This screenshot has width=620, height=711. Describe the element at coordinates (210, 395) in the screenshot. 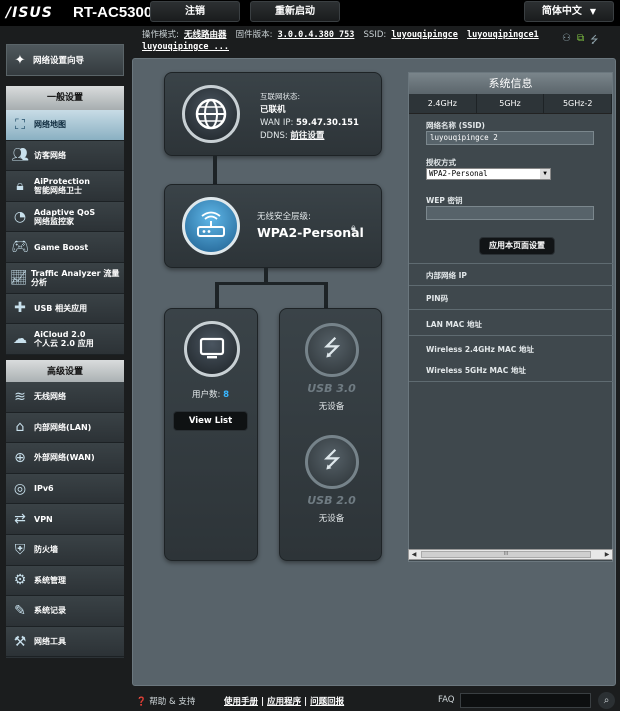

I see `client-count-text: 用户数: 8` at that location.